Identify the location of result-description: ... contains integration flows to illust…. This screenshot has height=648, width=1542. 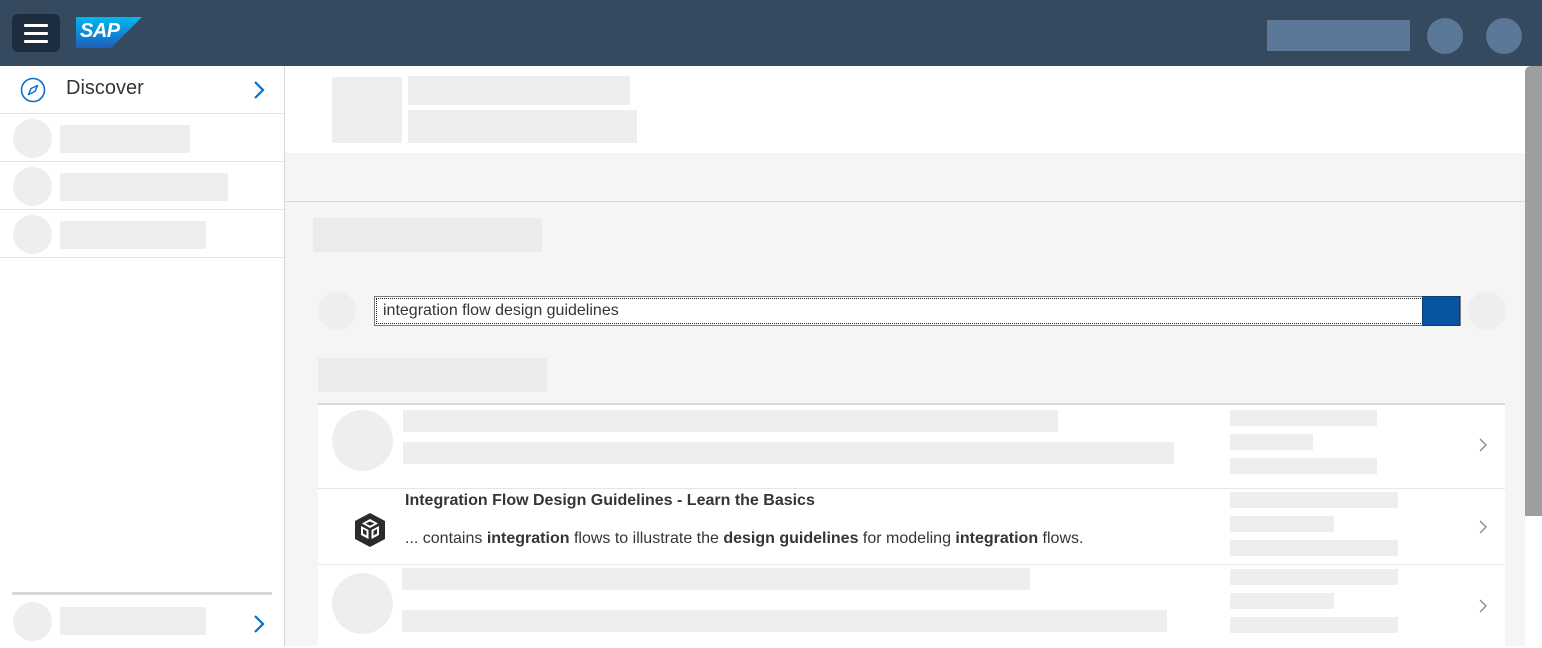
(744, 538).